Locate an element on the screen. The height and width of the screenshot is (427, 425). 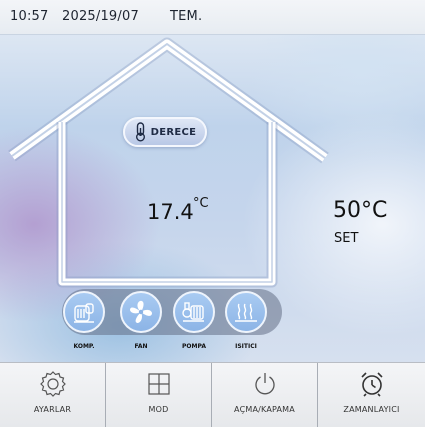
settings-button: AYARLAR is located at coordinates (53, 395).